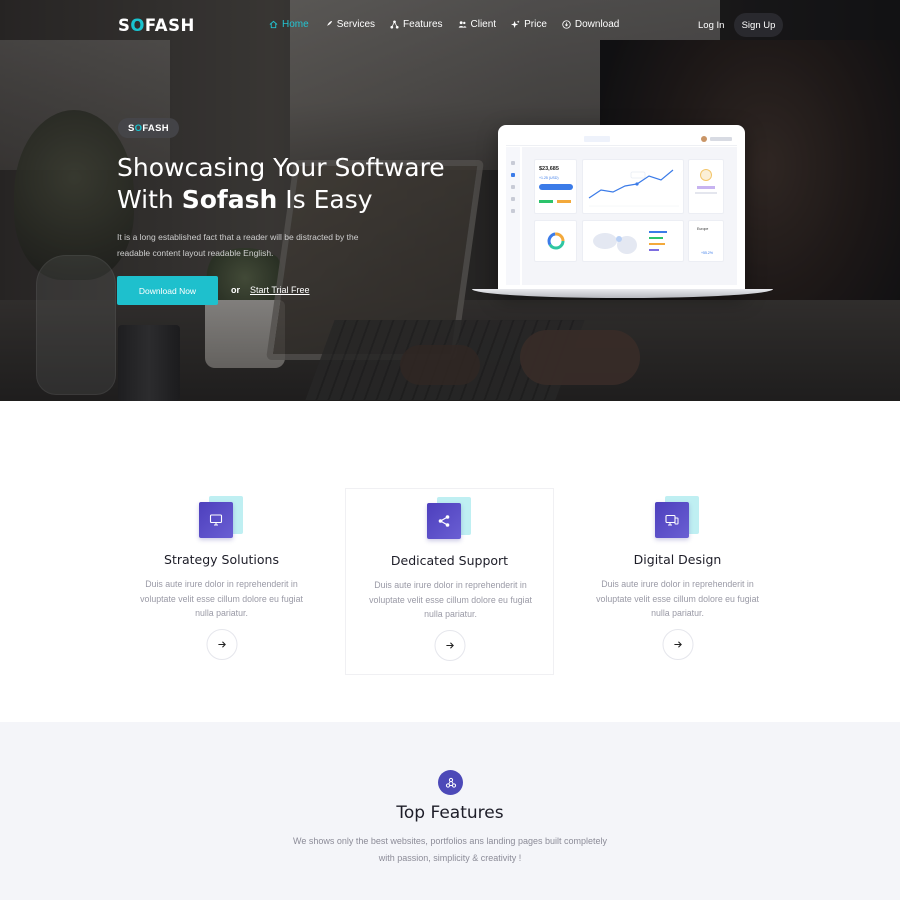  I want to click on mockup-profile-card, so click(706, 186).